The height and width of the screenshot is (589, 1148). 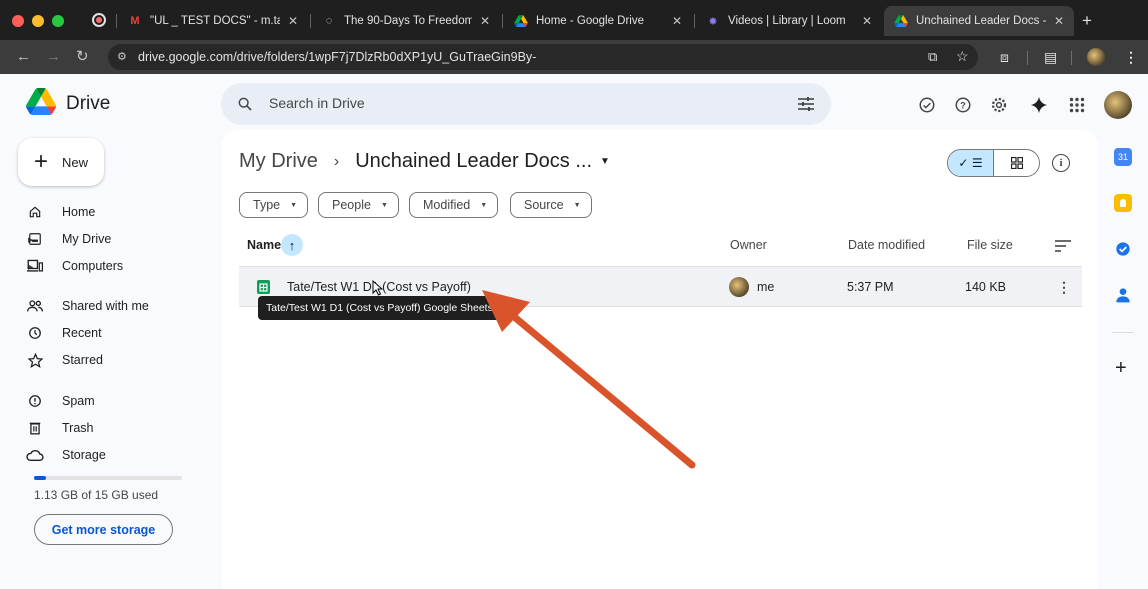 What do you see at coordinates (1096, 57) in the screenshot?
I see `profile-avatar` at bounding box center [1096, 57].